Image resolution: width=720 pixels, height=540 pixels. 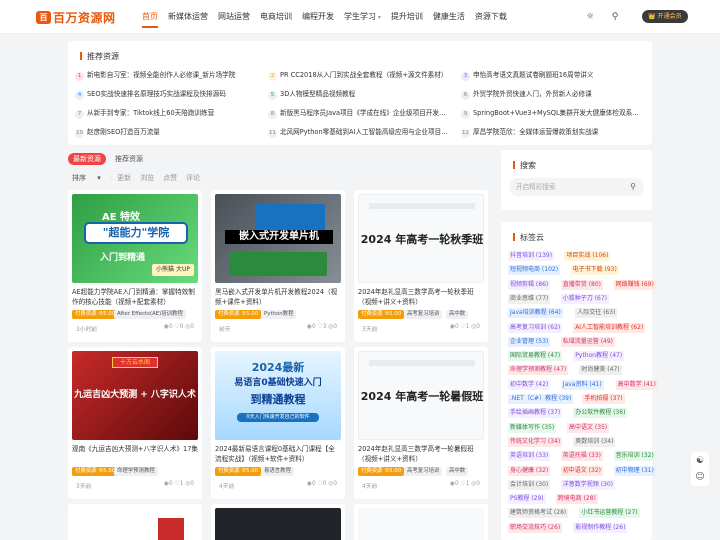 What do you see at coordinates (529, 484) in the screenshot?
I see `tag-chip: 会计培训 (30)` at bounding box center [529, 484].